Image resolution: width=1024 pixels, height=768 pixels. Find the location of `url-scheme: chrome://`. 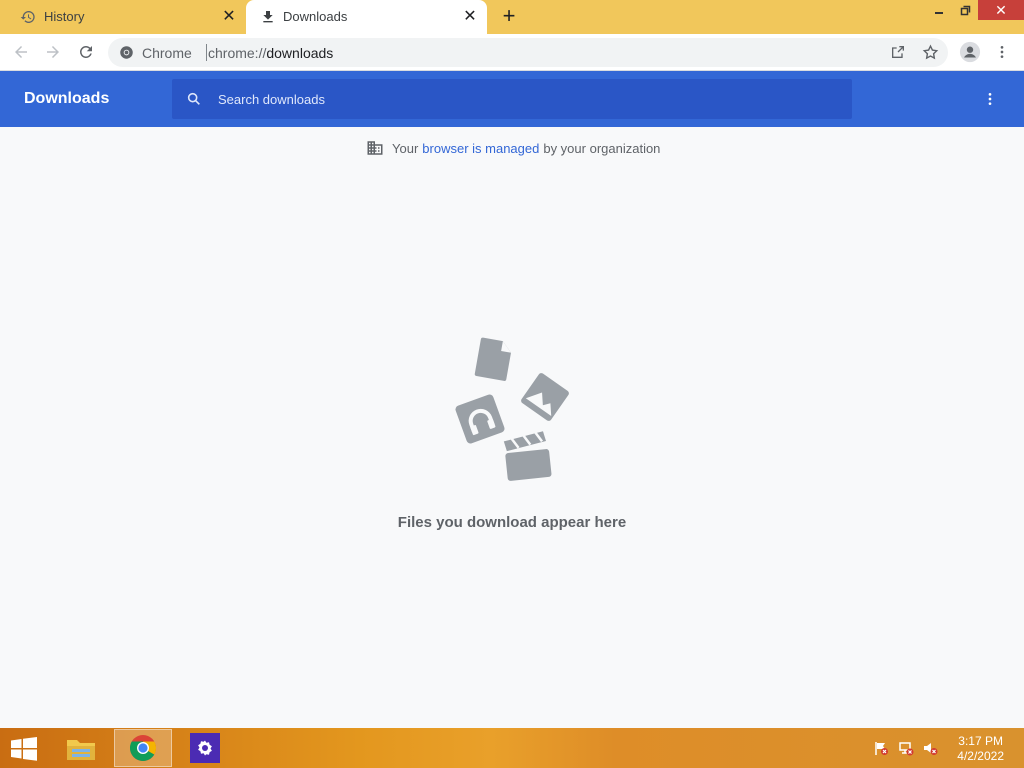

url-scheme: chrome:// is located at coordinates (237, 53).